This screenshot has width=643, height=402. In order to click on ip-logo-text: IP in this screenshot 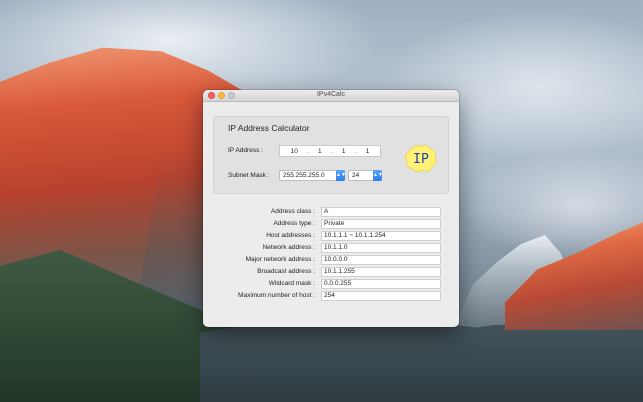, I will do `click(421, 159)`.